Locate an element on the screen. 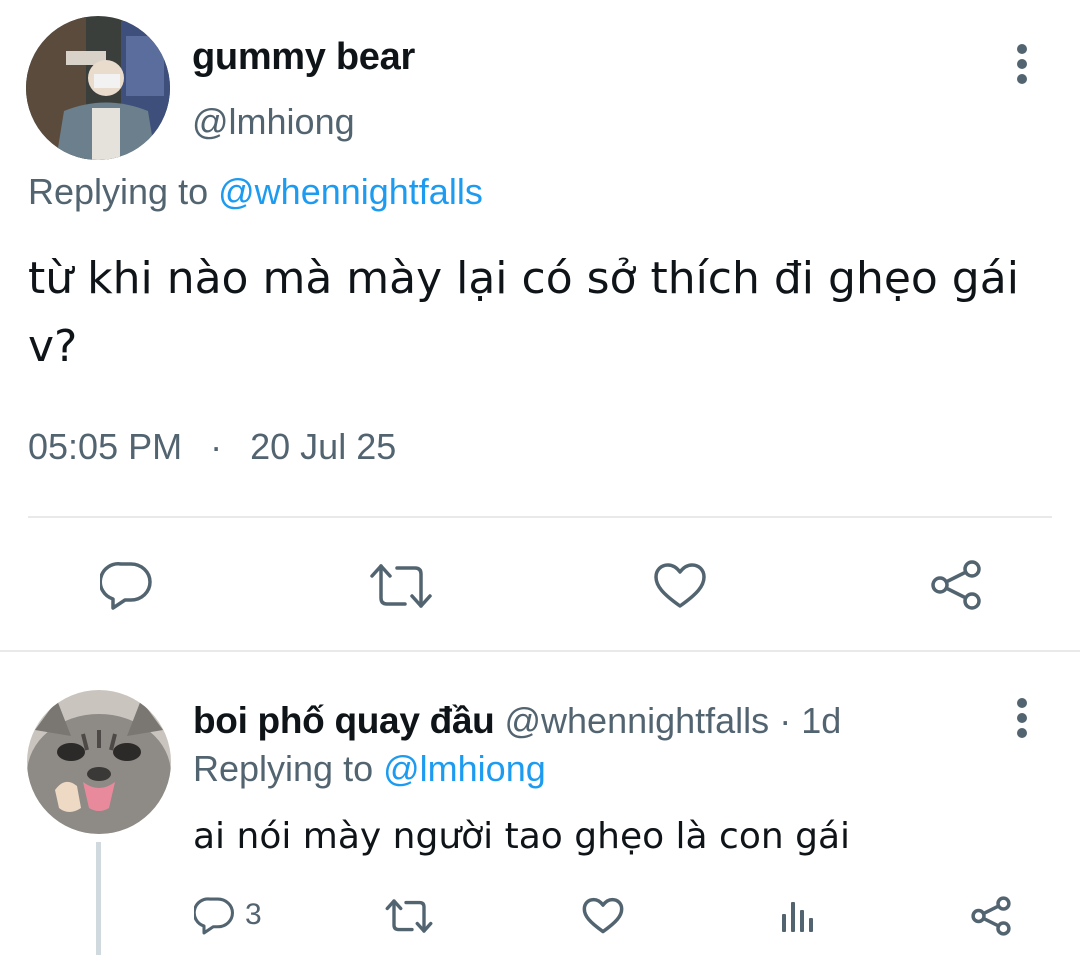 This screenshot has height=955, width=1080. share-icon is located at coordinates (956, 585).